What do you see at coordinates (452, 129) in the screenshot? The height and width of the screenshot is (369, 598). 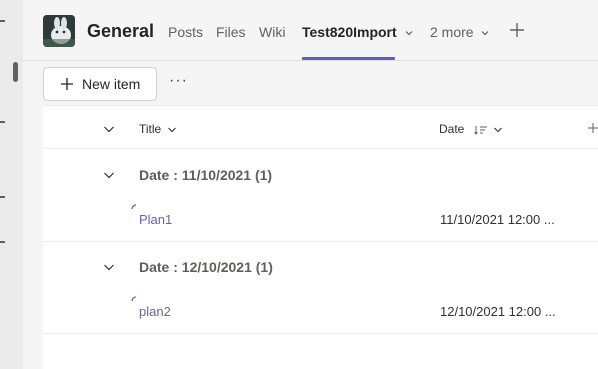 I see `column-date-label: Date` at bounding box center [452, 129].